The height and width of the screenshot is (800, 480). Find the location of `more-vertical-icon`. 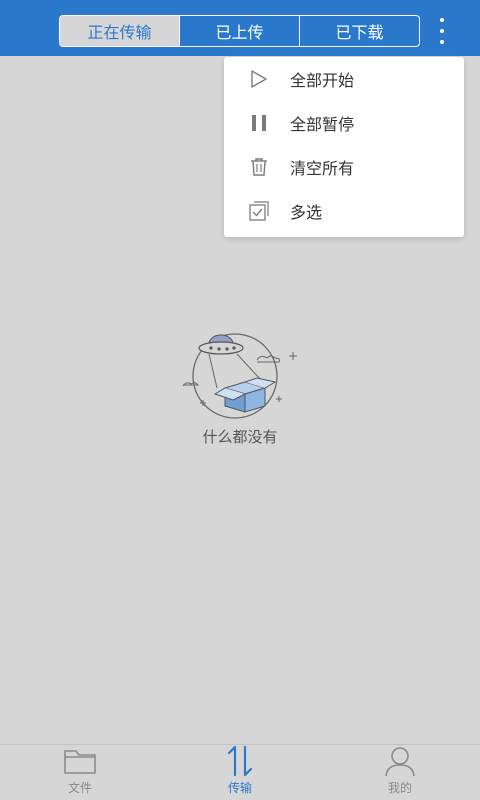

more-vertical-icon is located at coordinates (442, 31).